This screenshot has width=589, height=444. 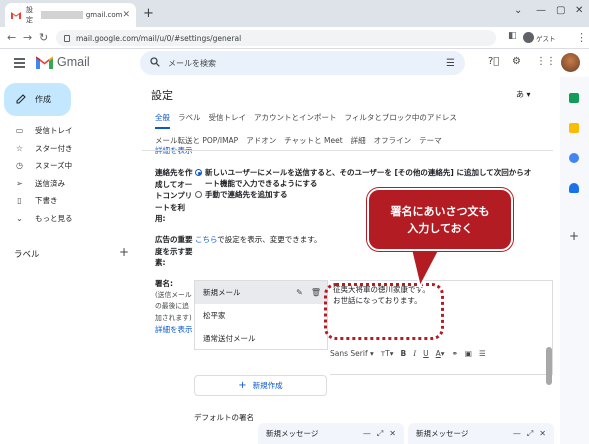 What do you see at coordinates (269, 239) in the screenshot?
I see `importance-desc: で設定を表示、変更できます。` at bounding box center [269, 239].